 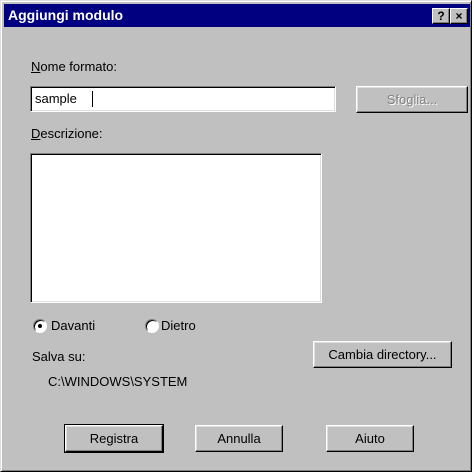 What do you see at coordinates (237, 15) in the screenshot?
I see `title-bar: Aggiungi modulo ? ×` at bounding box center [237, 15].